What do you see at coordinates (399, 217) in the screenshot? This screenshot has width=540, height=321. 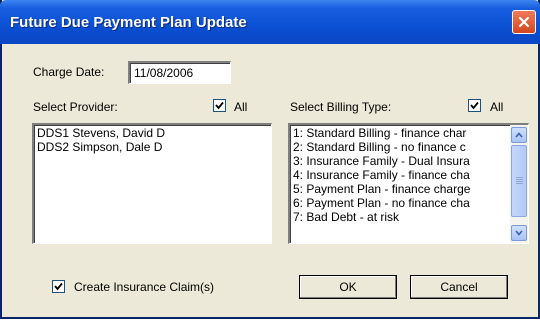 I see `list-item: 7: Bad Debt - at risk` at bounding box center [399, 217].